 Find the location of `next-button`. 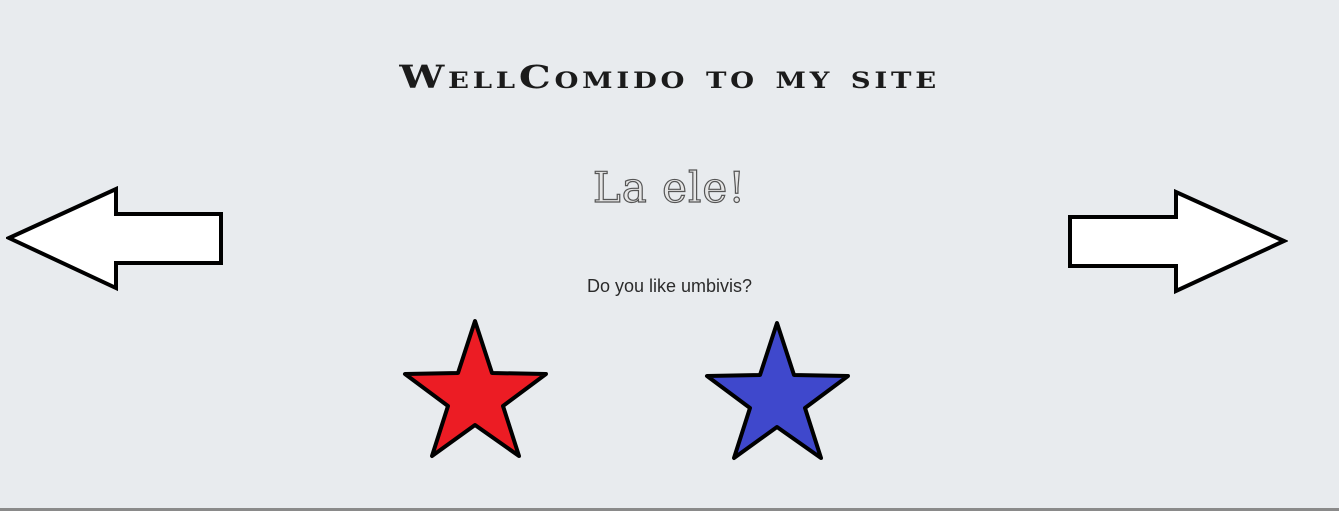

next-button is located at coordinates (1177, 243).